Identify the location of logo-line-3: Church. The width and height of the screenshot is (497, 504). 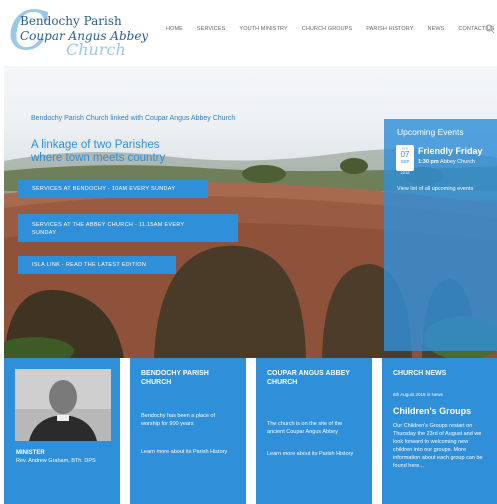
(96, 49).